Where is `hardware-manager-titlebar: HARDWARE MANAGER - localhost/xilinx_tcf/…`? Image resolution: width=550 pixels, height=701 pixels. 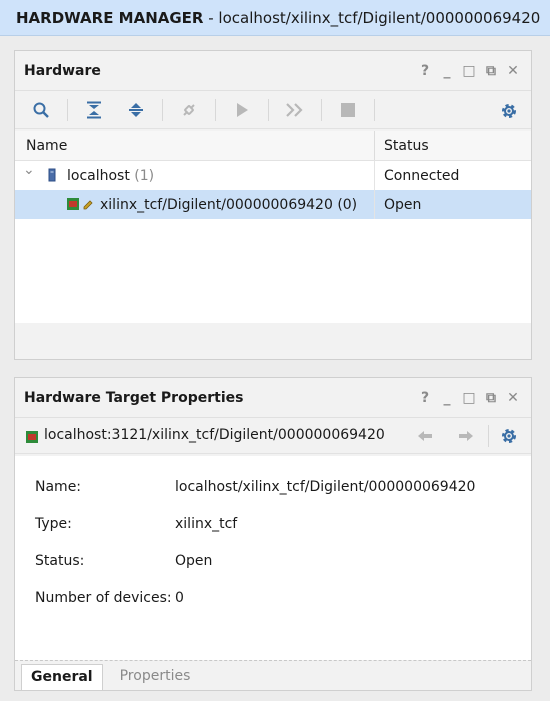
hardware-manager-titlebar: HARDWARE MANAGER - localhost/xilinx_tcf/… is located at coordinates (275, 18).